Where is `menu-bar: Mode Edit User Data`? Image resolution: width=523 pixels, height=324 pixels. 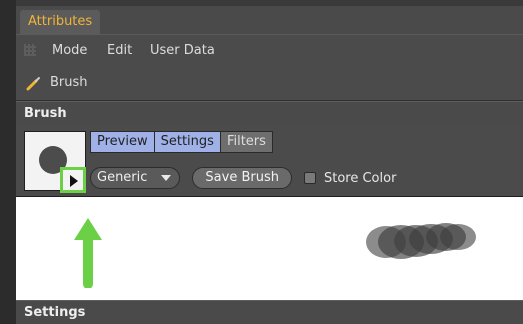 menu-bar: Mode Edit User Data is located at coordinates (269, 51).